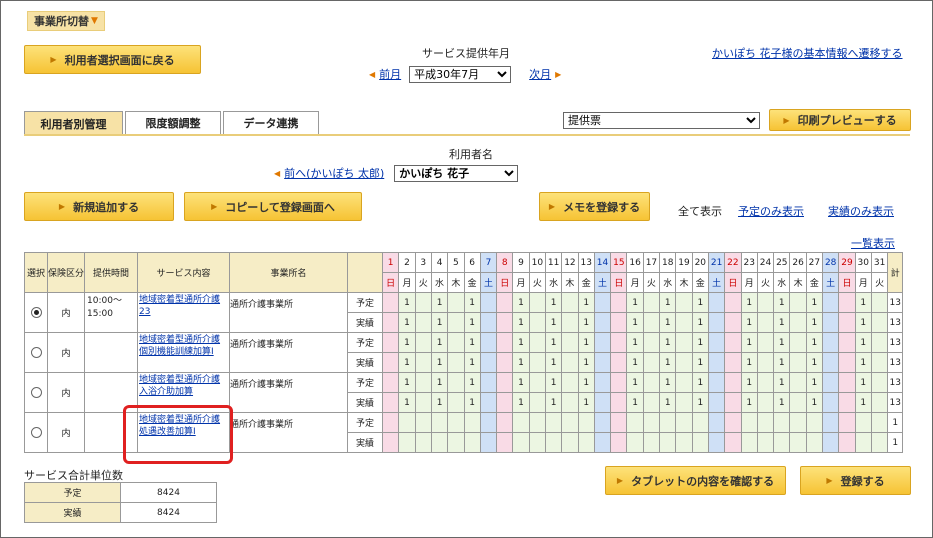 This screenshot has height=538, width=933. Describe the element at coordinates (273, 206) in the screenshot. I see `copy-register-button: ▶ コピーして登録画面へ` at that location.